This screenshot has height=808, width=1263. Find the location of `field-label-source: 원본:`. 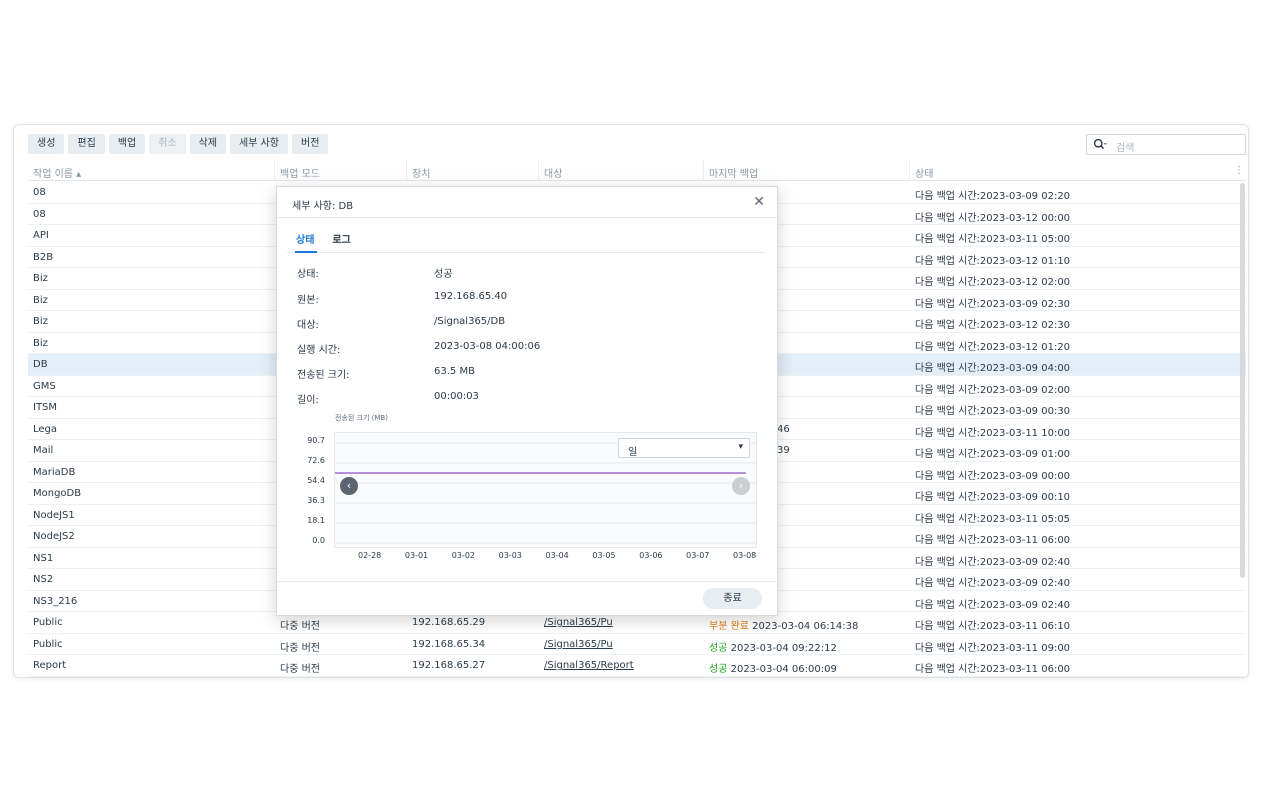

field-label-source: 원본: is located at coordinates (308, 300).